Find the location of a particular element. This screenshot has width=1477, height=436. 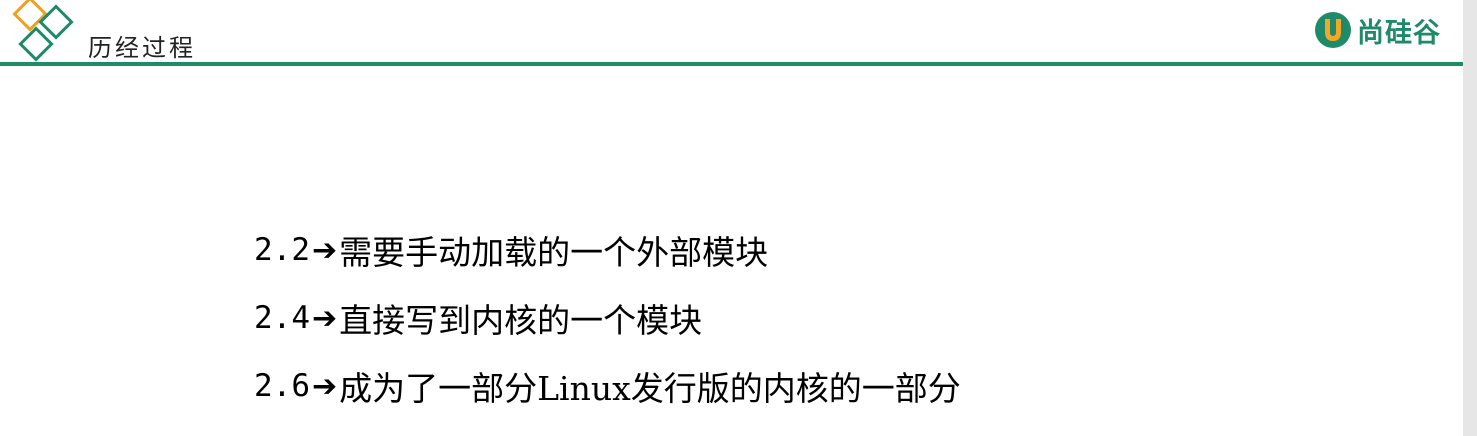

version-number: 2.2 is located at coordinates (282, 250).